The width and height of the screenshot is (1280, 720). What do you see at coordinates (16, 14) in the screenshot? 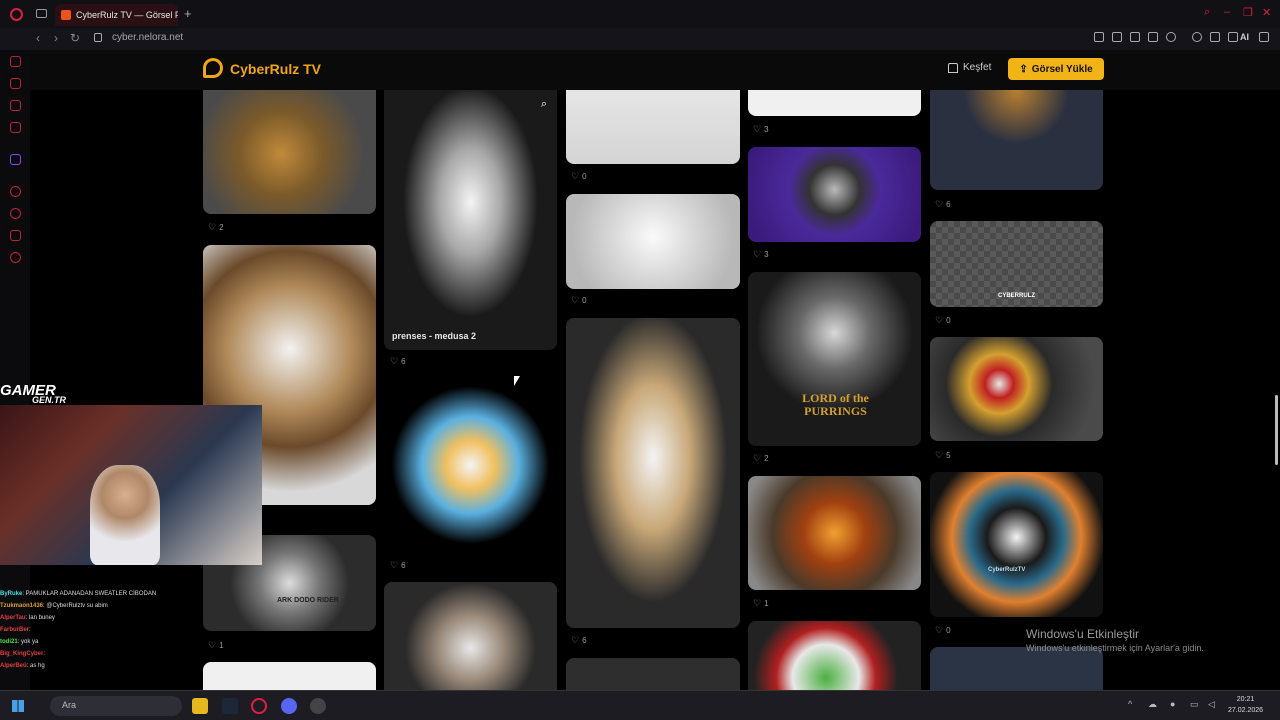
I see `opera-icon` at bounding box center [16, 14].